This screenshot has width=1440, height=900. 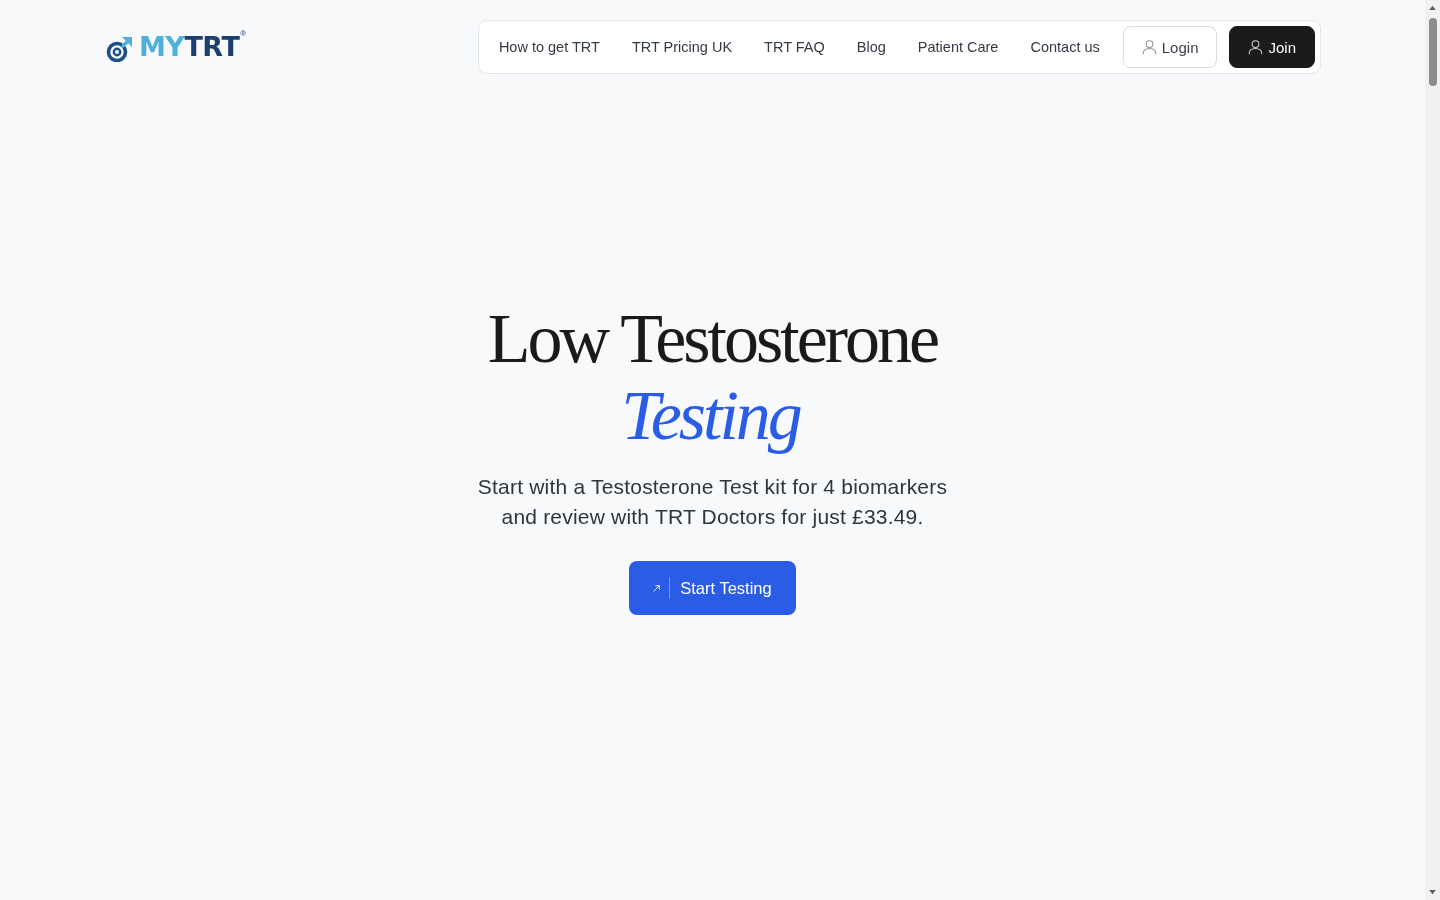 I want to click on logo-link: MYTRT®, so click(x=176, y=47).